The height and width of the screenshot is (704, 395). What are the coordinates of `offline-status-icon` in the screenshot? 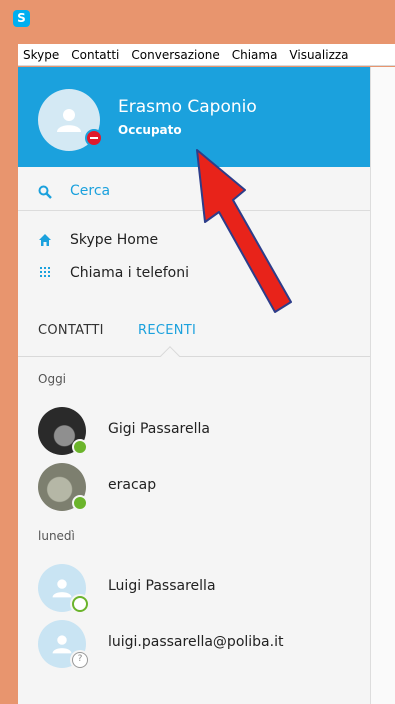 It's located at (80, 604).